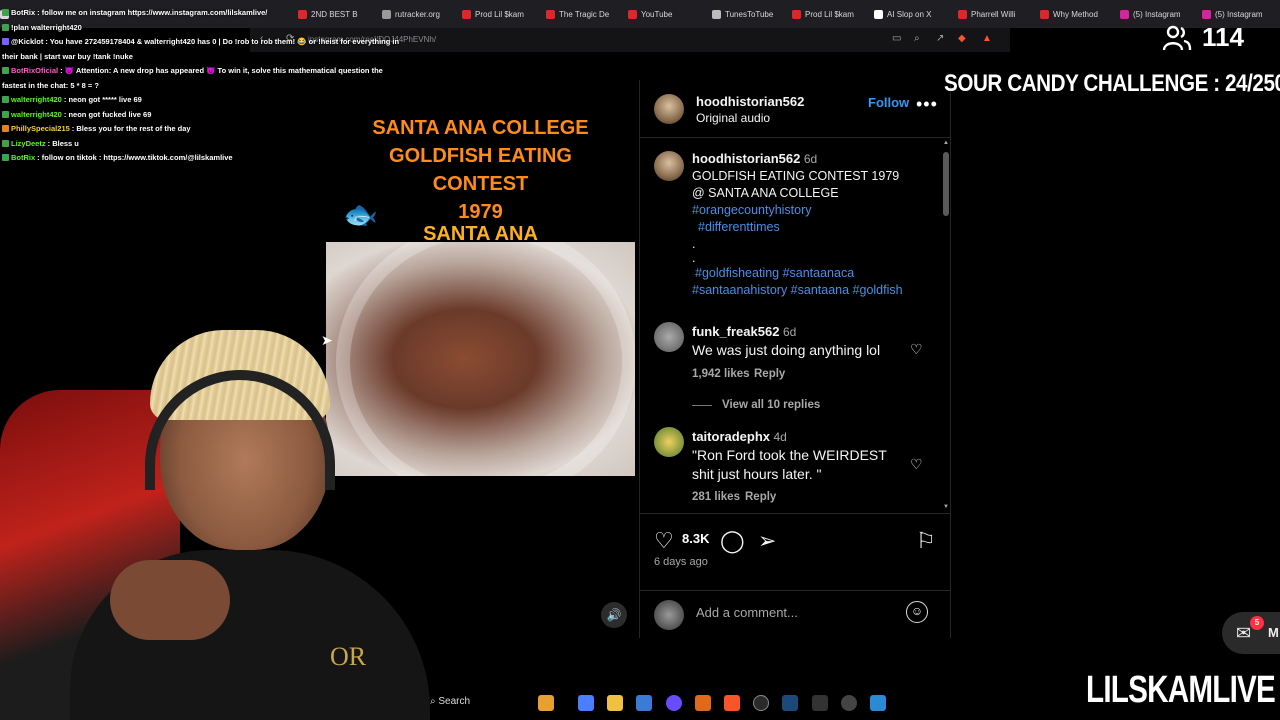 The height and width of the screenshot is (720, 1280). Describe the element at coordinates (746, 158) in the screenshot. I see `caption-username: hoodhistorian562` at that location.